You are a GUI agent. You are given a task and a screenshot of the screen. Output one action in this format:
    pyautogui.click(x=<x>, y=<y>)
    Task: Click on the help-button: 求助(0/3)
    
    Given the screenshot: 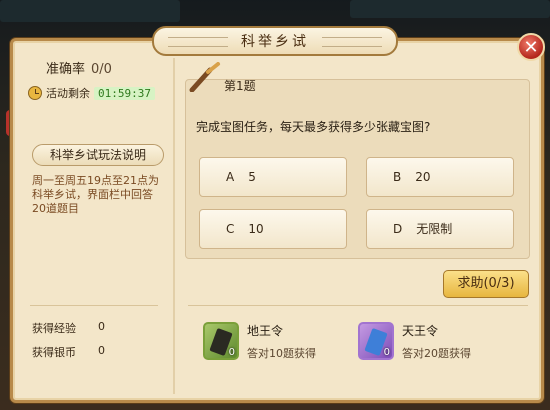 What is the action you would take?
    pyautogui.click(x=486, y=284)
    